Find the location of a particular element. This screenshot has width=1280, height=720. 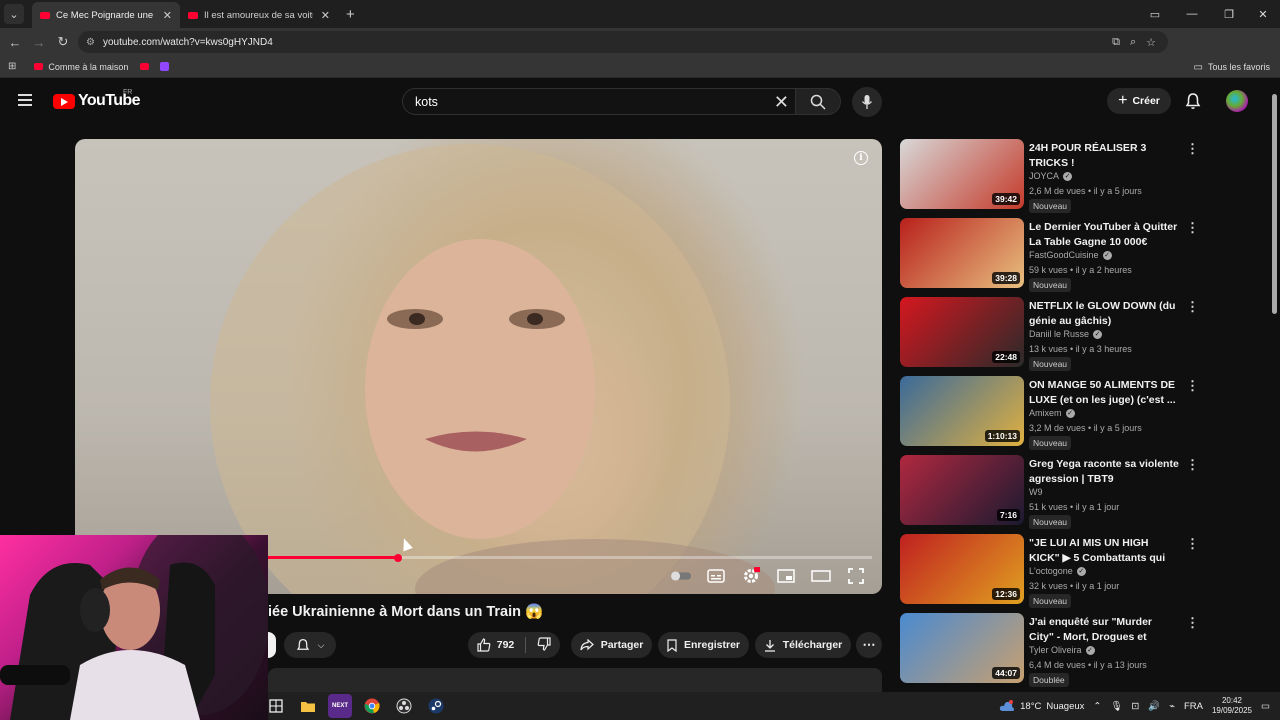

bookmark-item: Comme à la maison is located at coordinates (81, 67).